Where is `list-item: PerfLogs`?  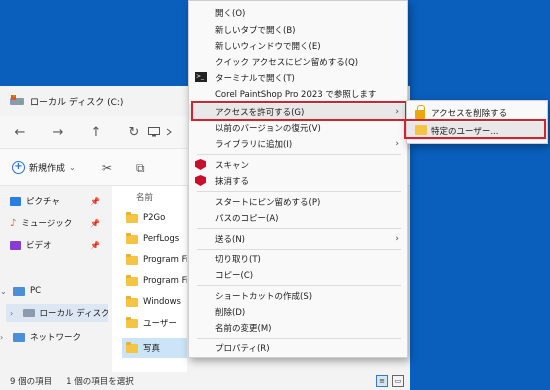 list-item: PerfLogs is located at coordinates (156, 239).